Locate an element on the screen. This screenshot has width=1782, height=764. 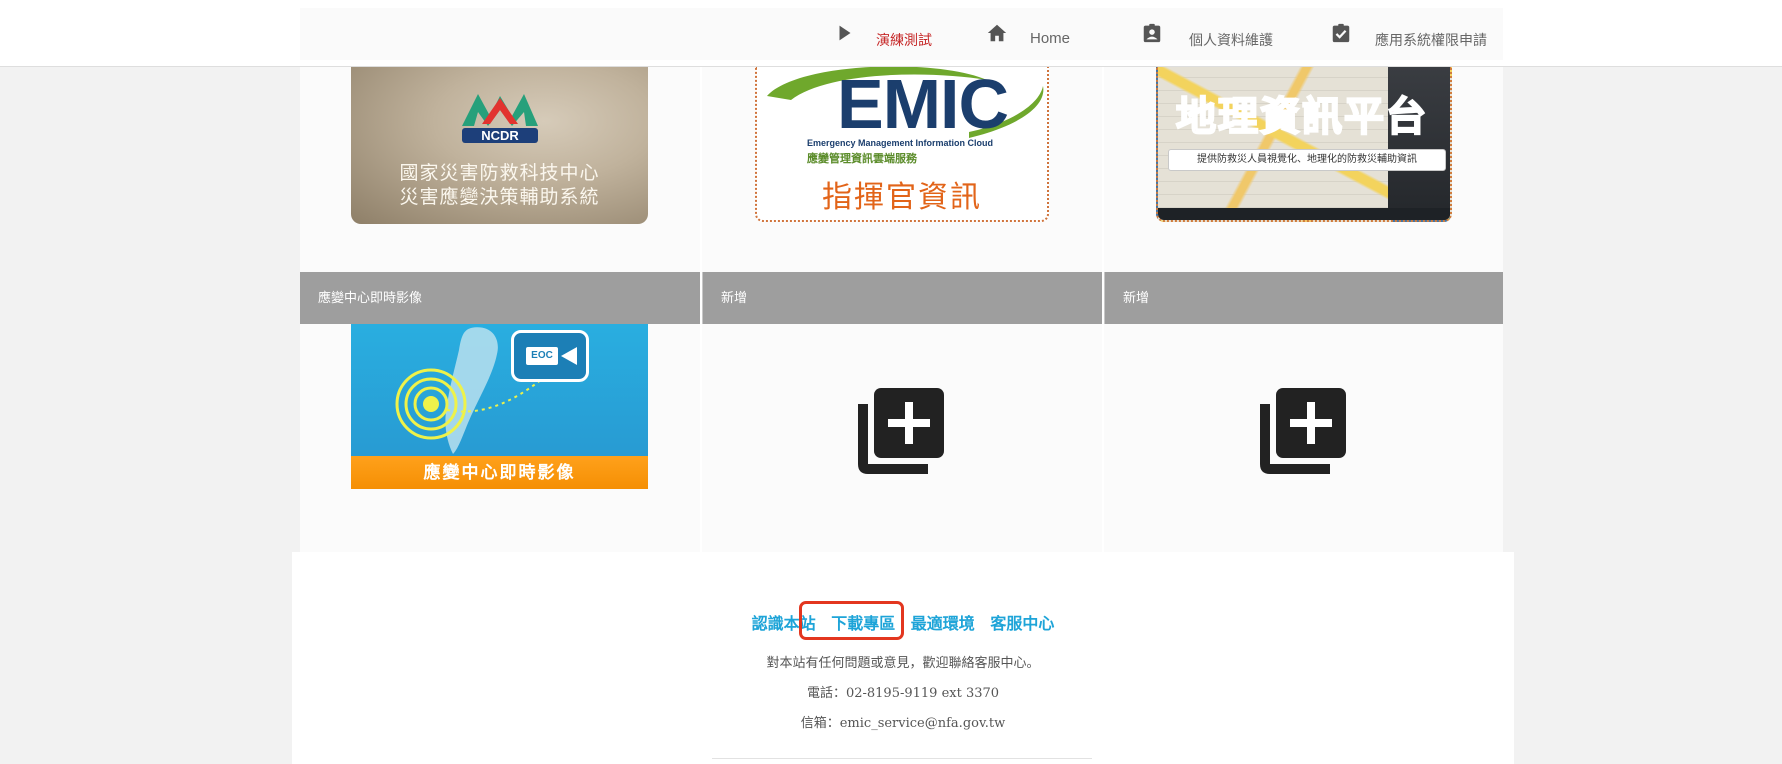
gis-banner: 提供防救災人員視覺化、地理化的防救災輔助資訊 is located at coordinates (1307, 160).